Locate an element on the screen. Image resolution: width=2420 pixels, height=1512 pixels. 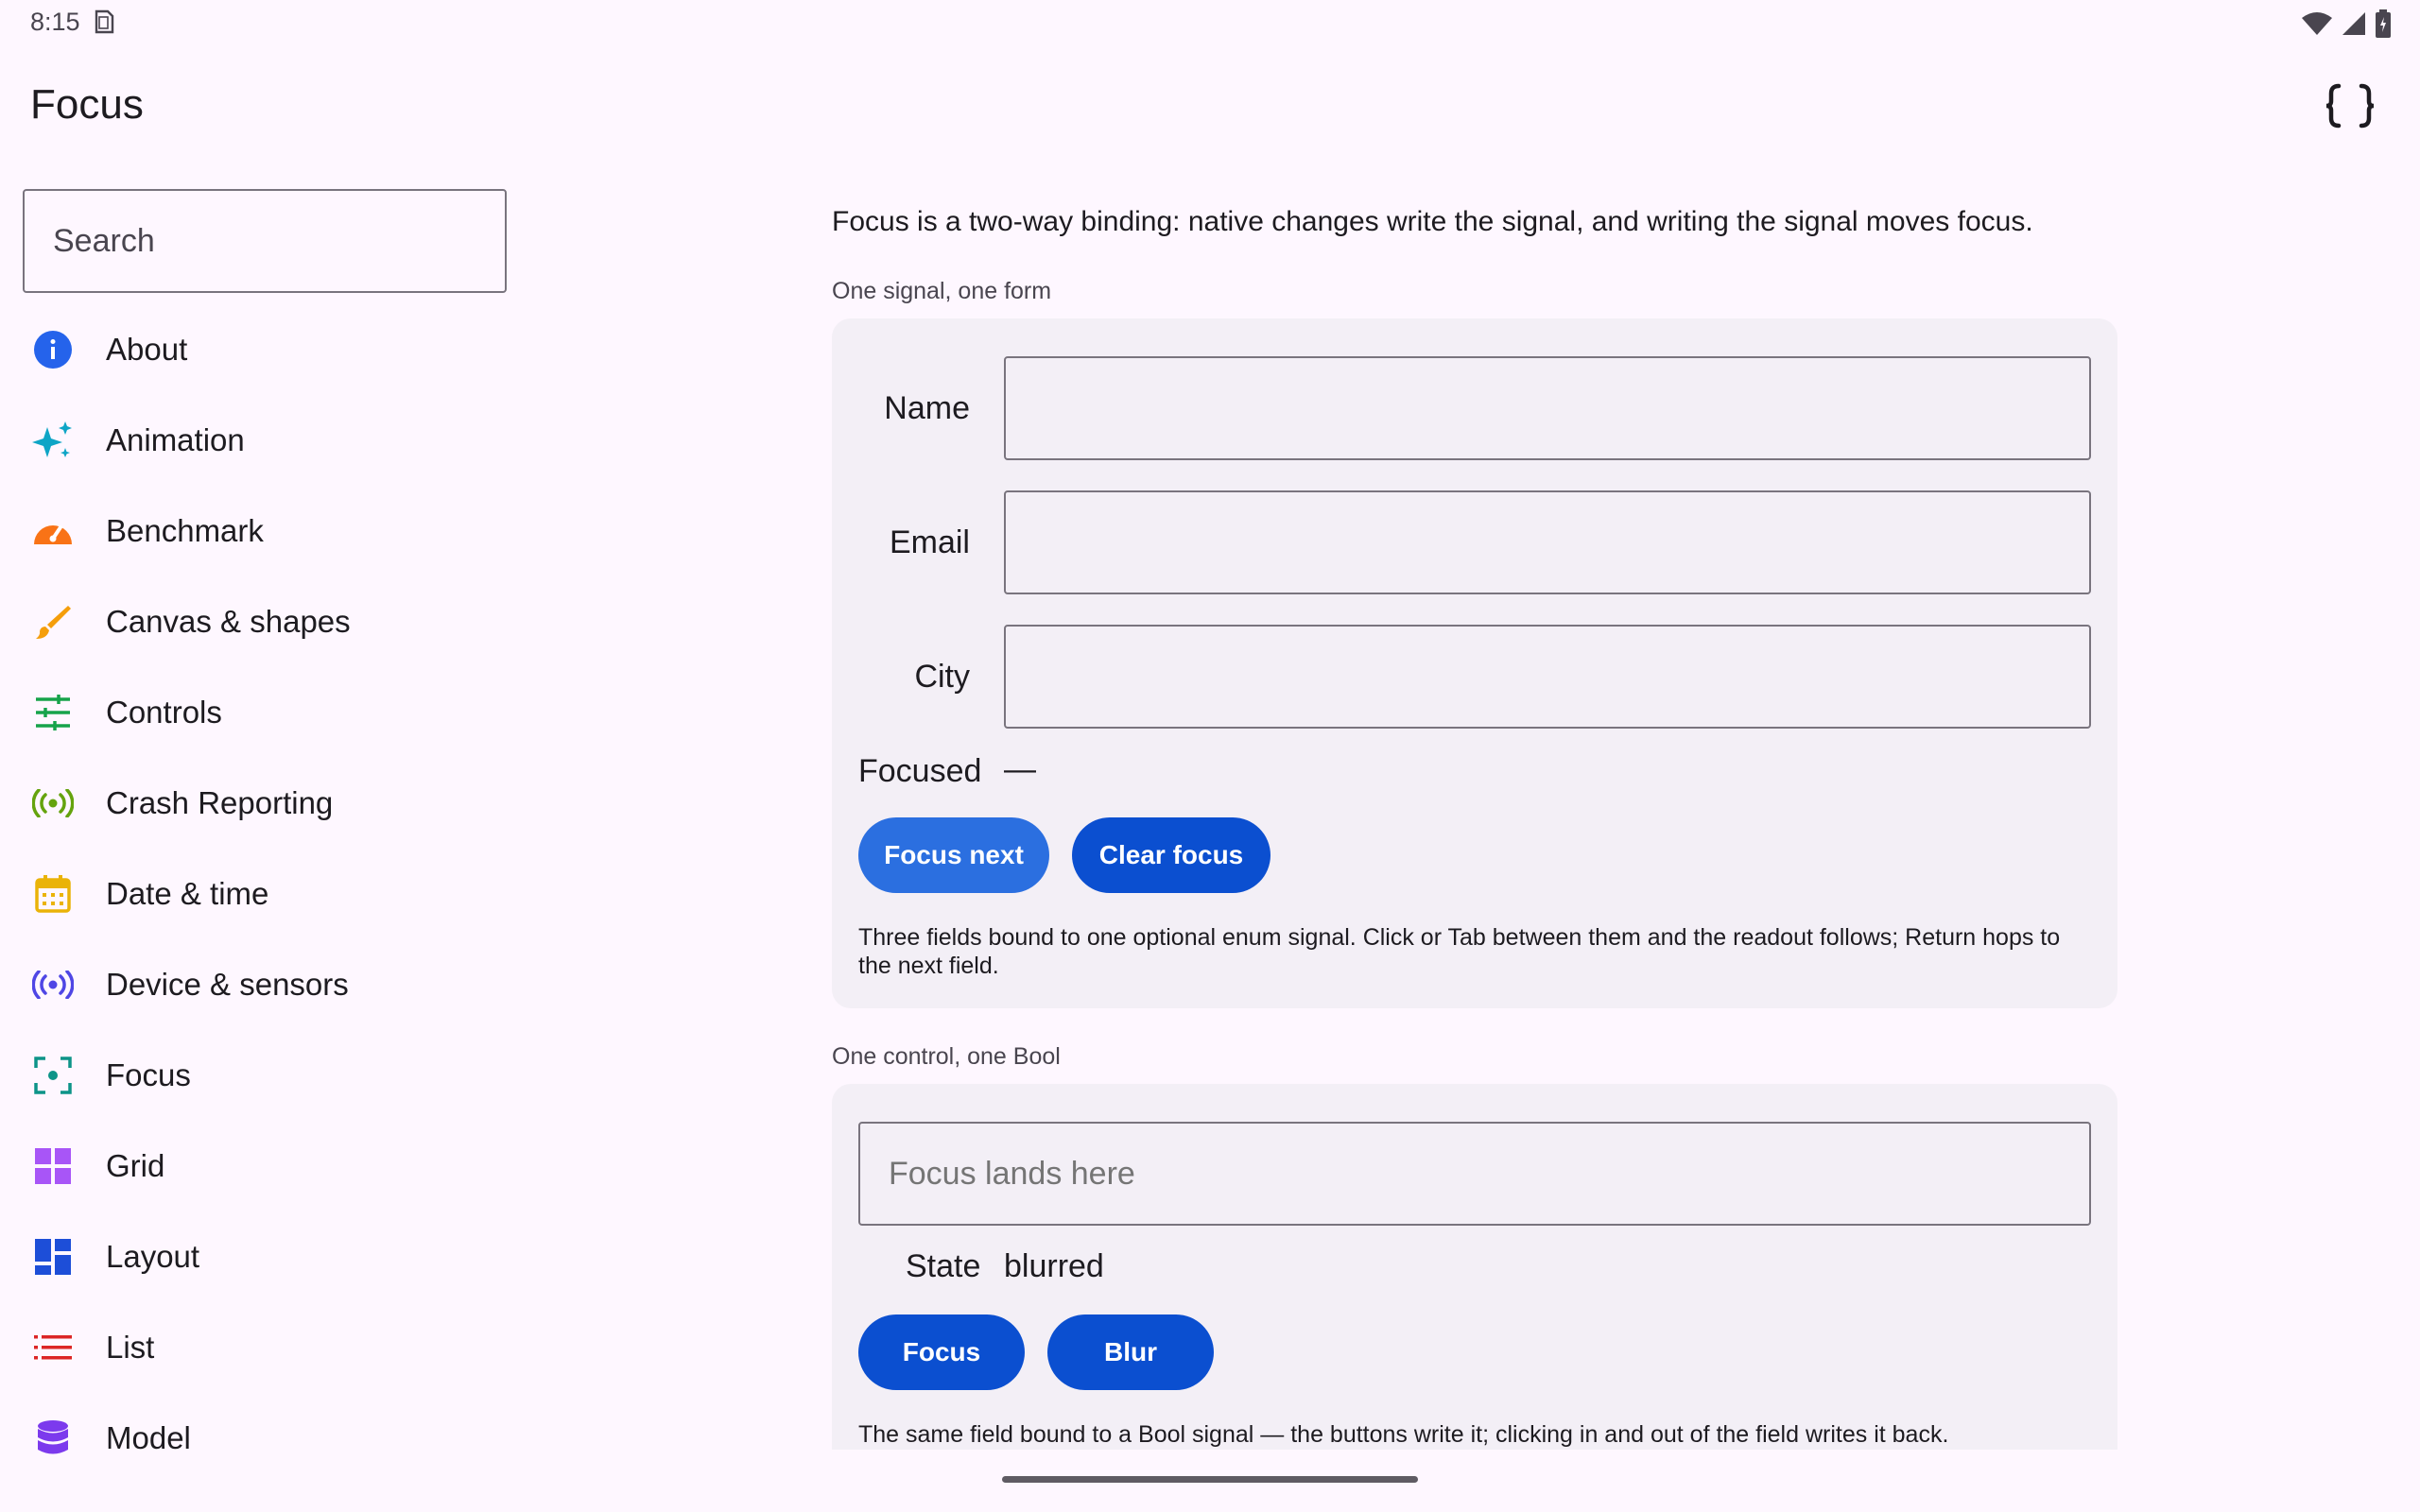
braces-icon is located at coordinates (2350, 106).